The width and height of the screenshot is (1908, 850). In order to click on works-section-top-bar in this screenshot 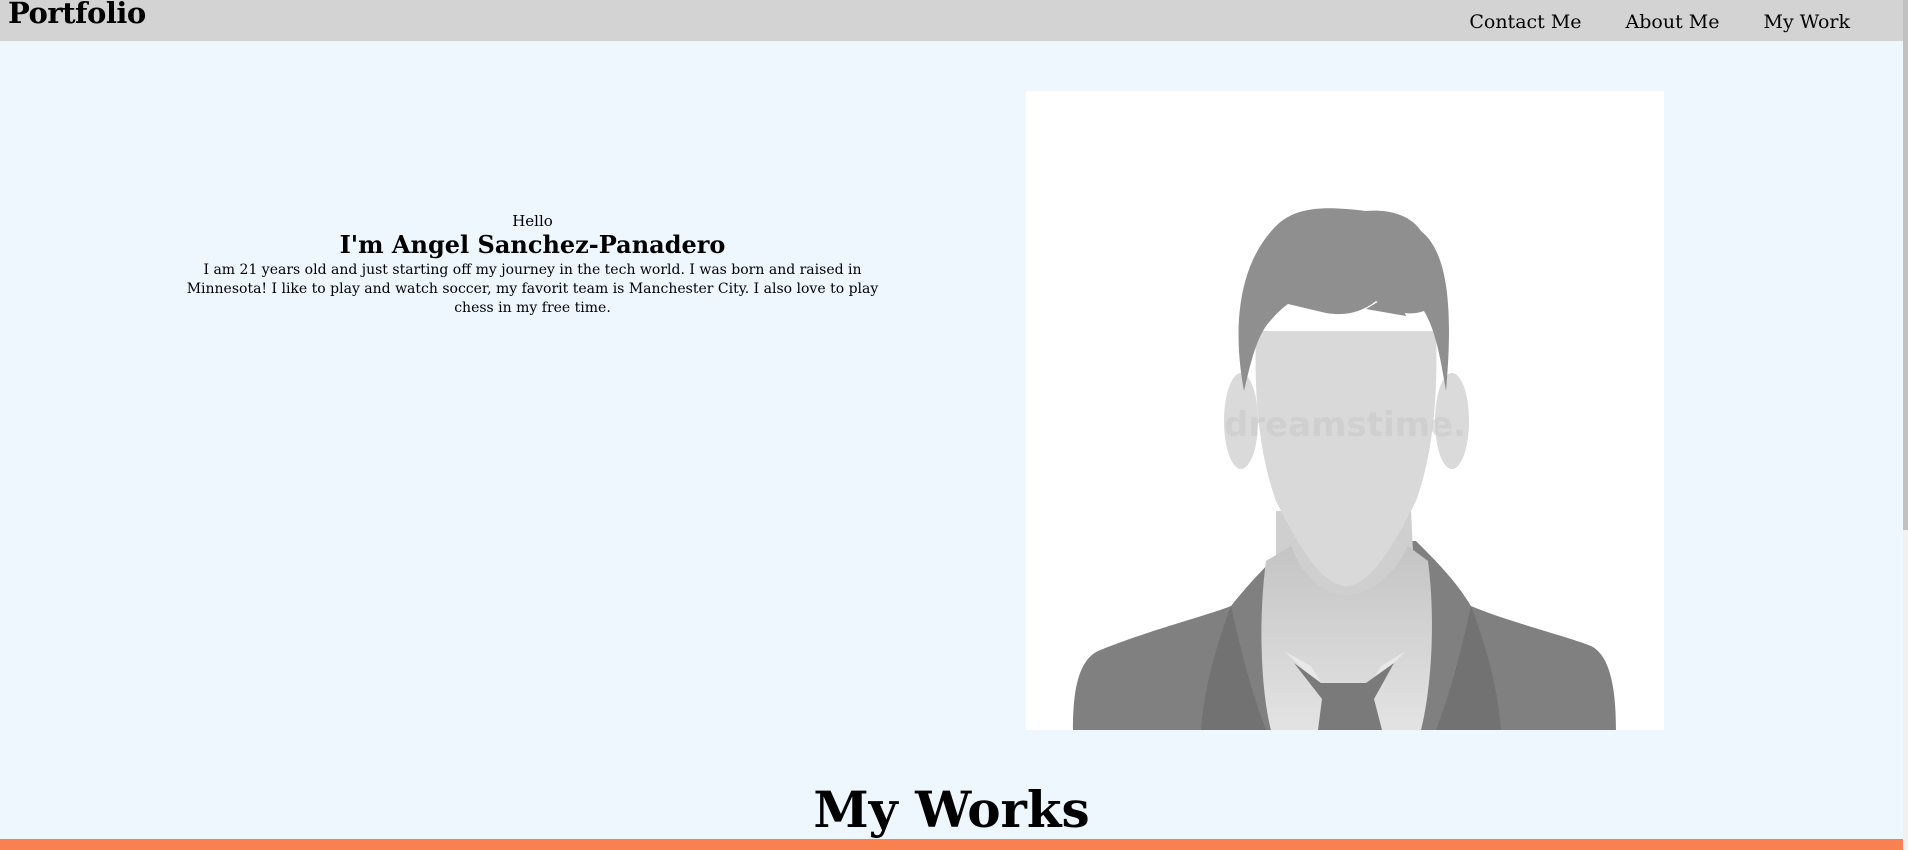, I will do `click(951, 844)`.